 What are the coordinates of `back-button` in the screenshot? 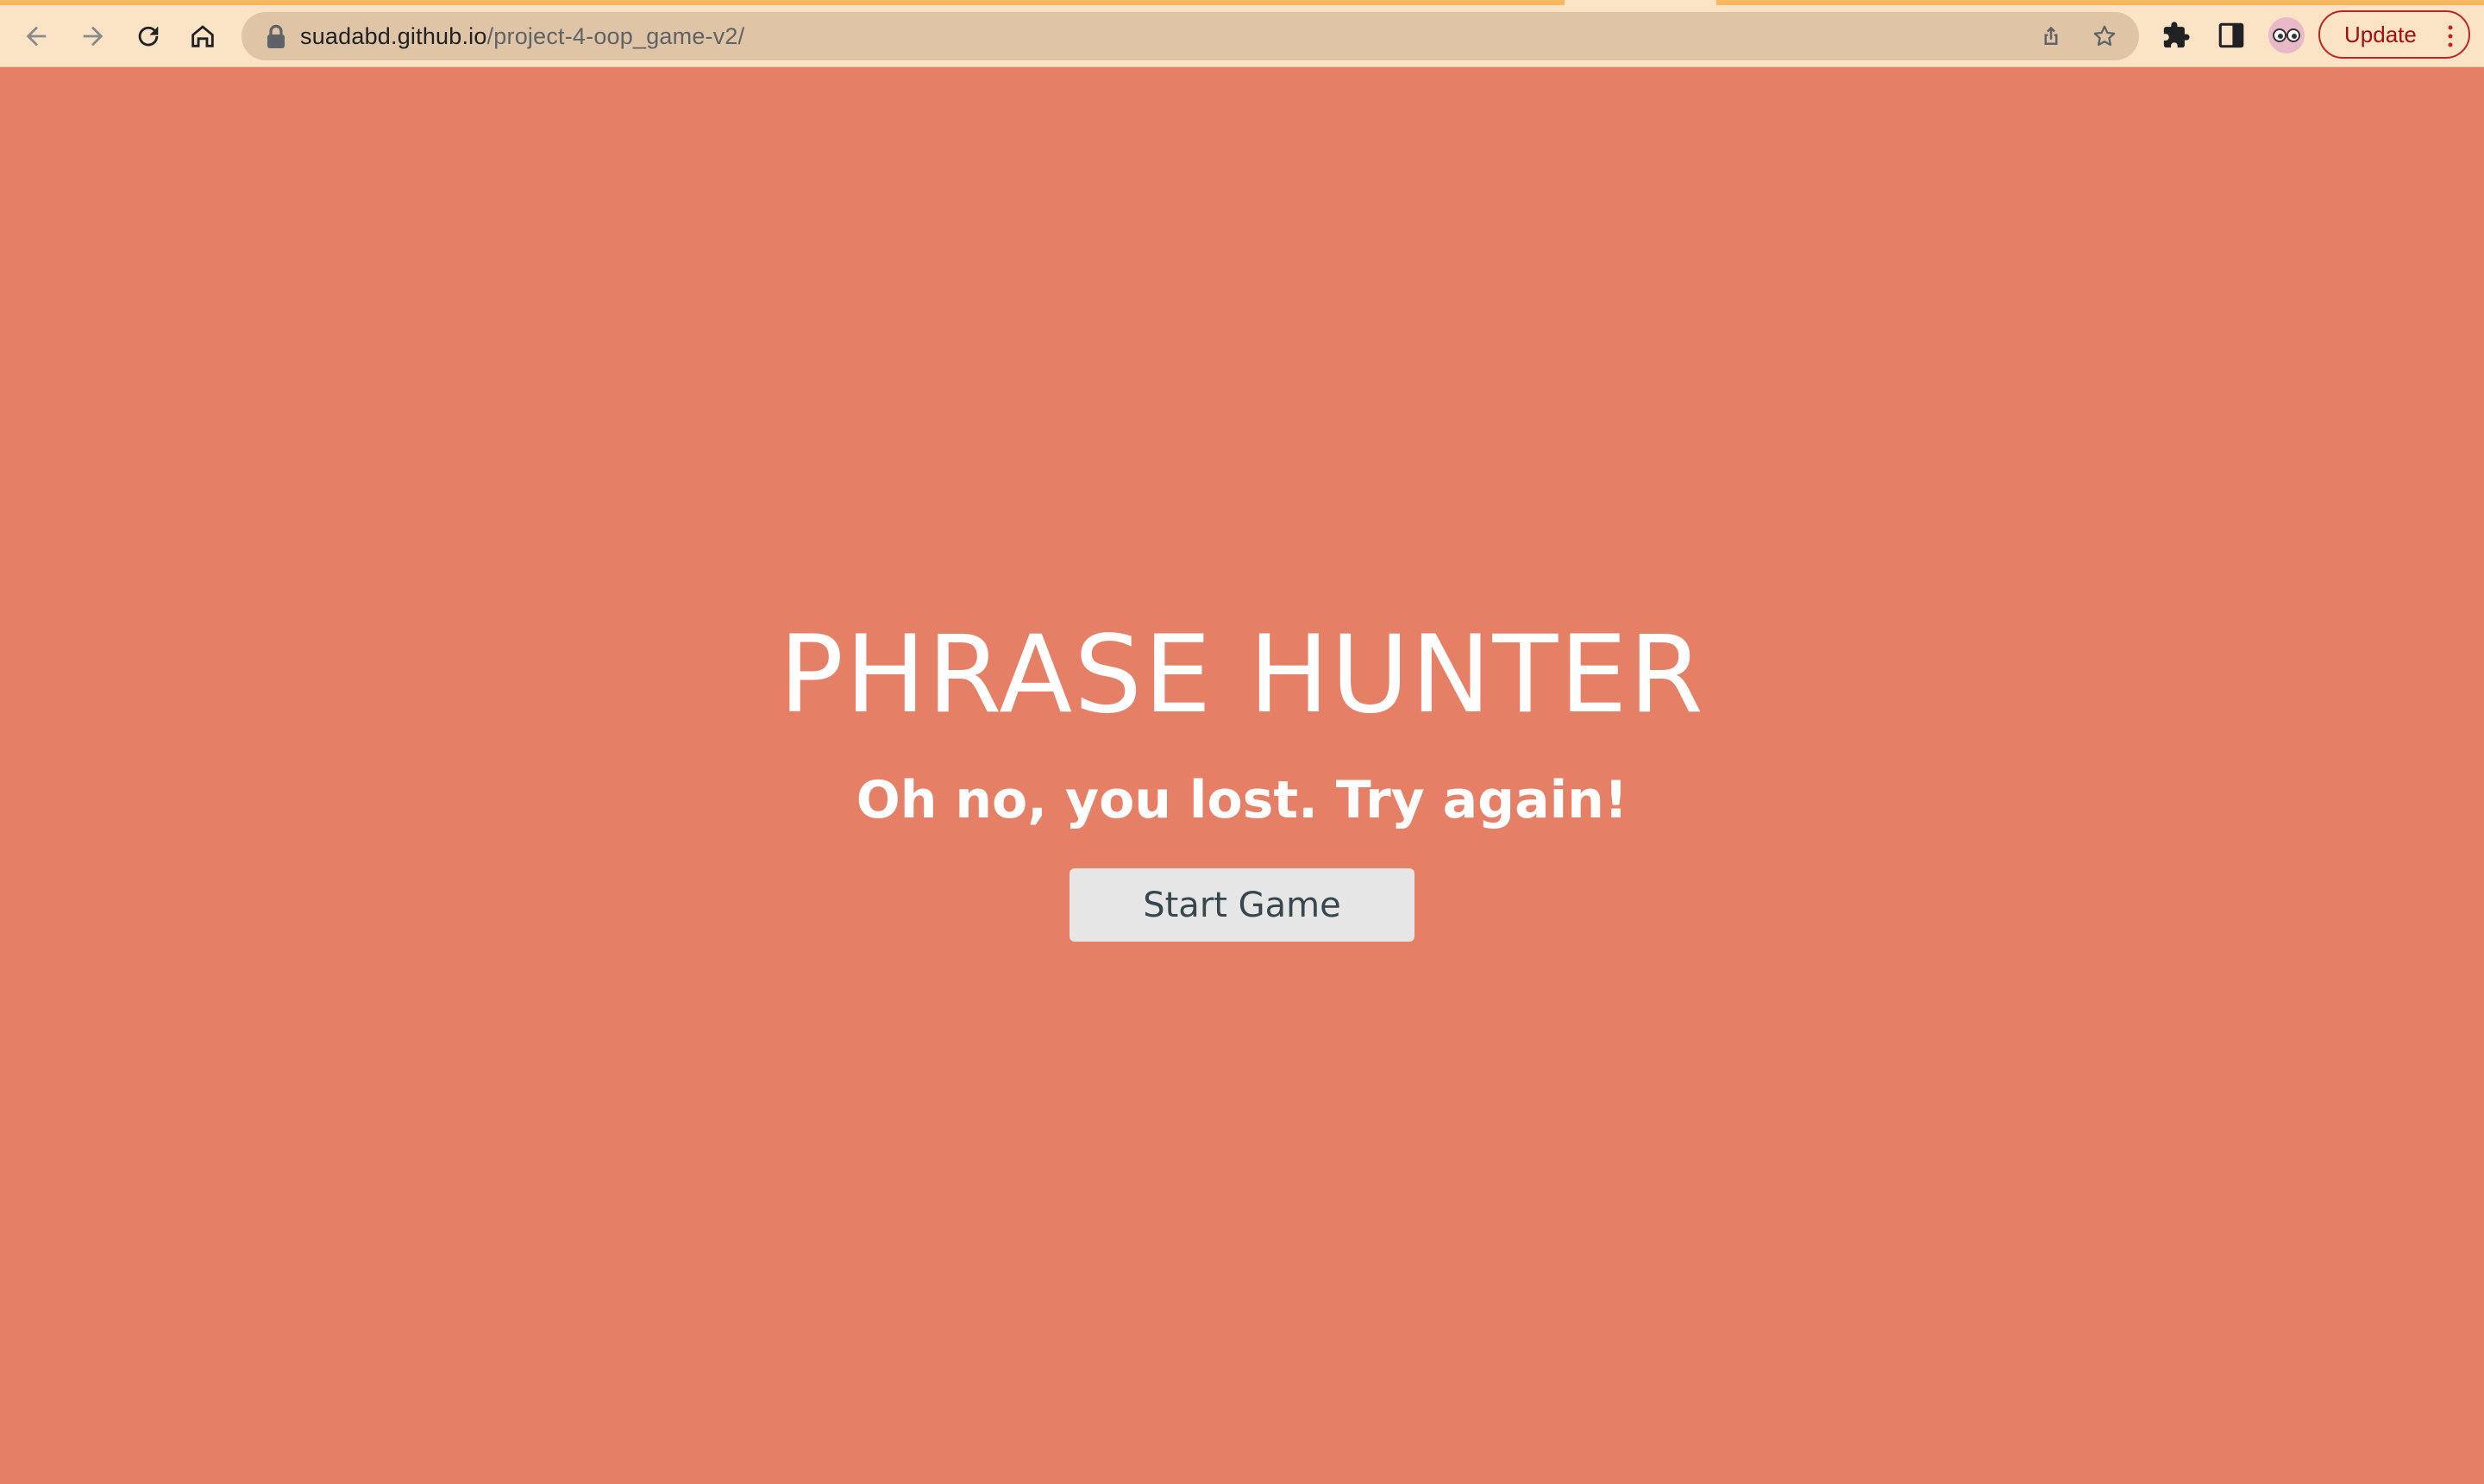 It's located at (37, 36).